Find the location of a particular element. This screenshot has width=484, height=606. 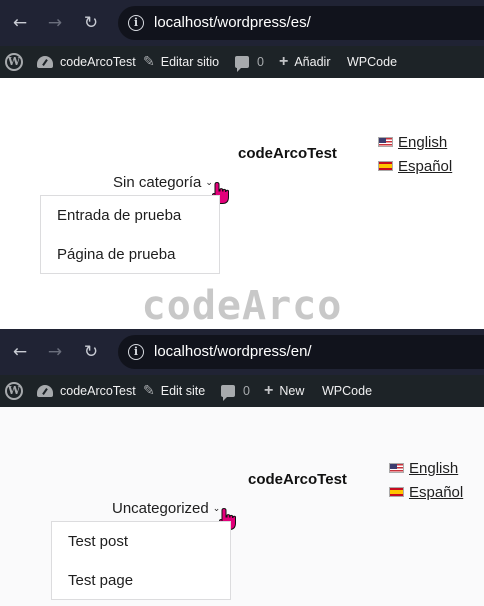

new-content-label: Añadir is located at coordinates (312, 62).